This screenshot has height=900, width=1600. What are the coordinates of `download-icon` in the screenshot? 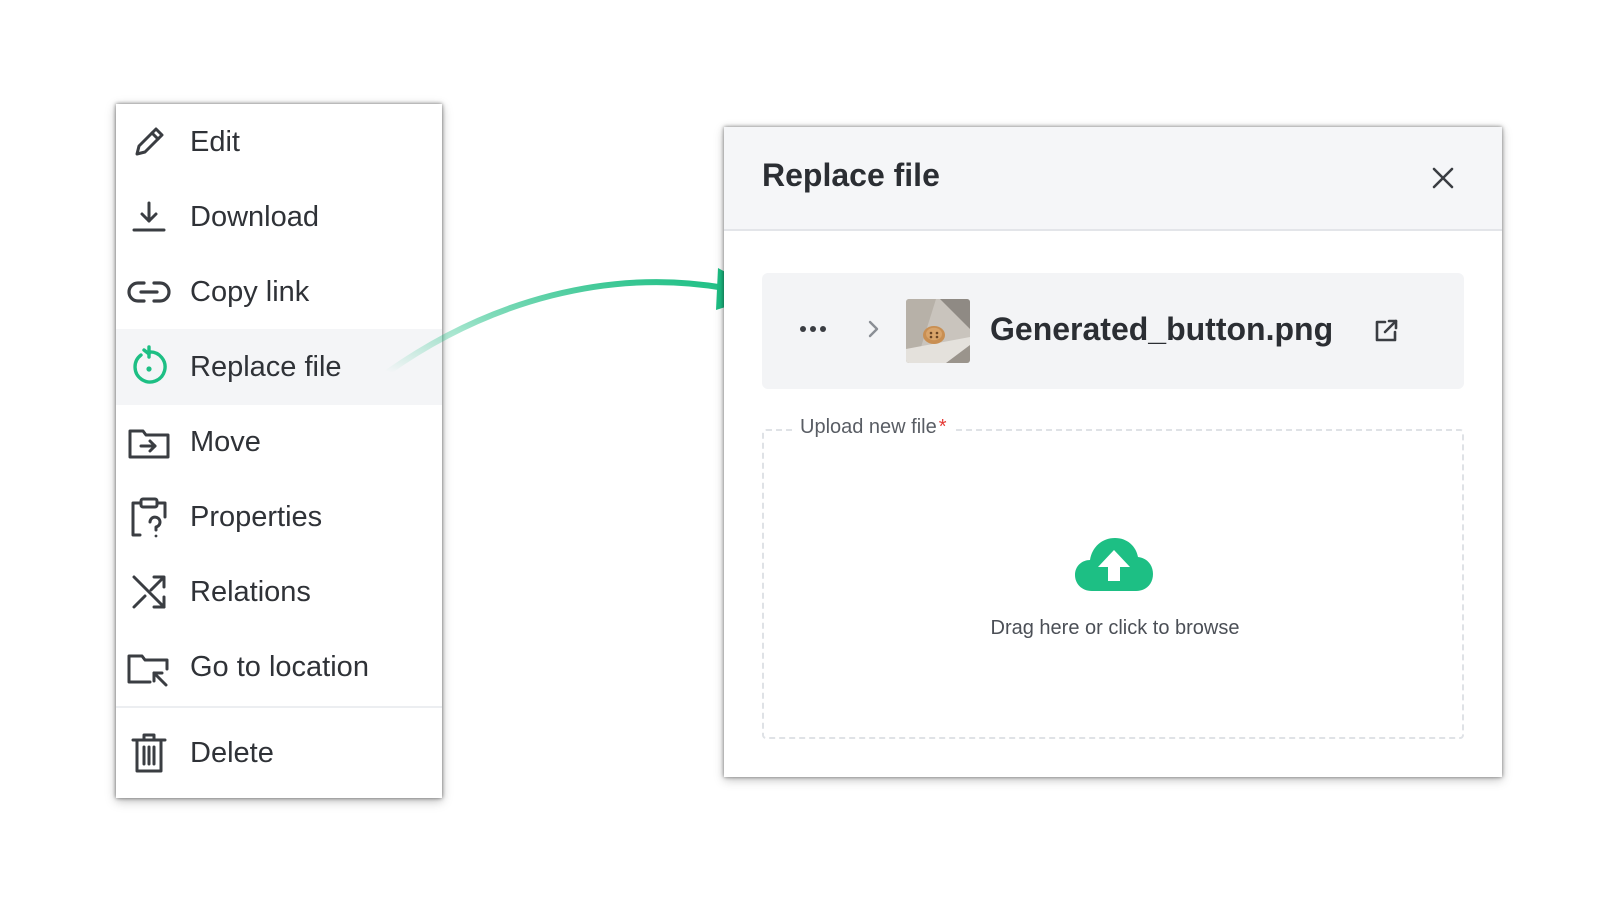 It's located at (149, 217).